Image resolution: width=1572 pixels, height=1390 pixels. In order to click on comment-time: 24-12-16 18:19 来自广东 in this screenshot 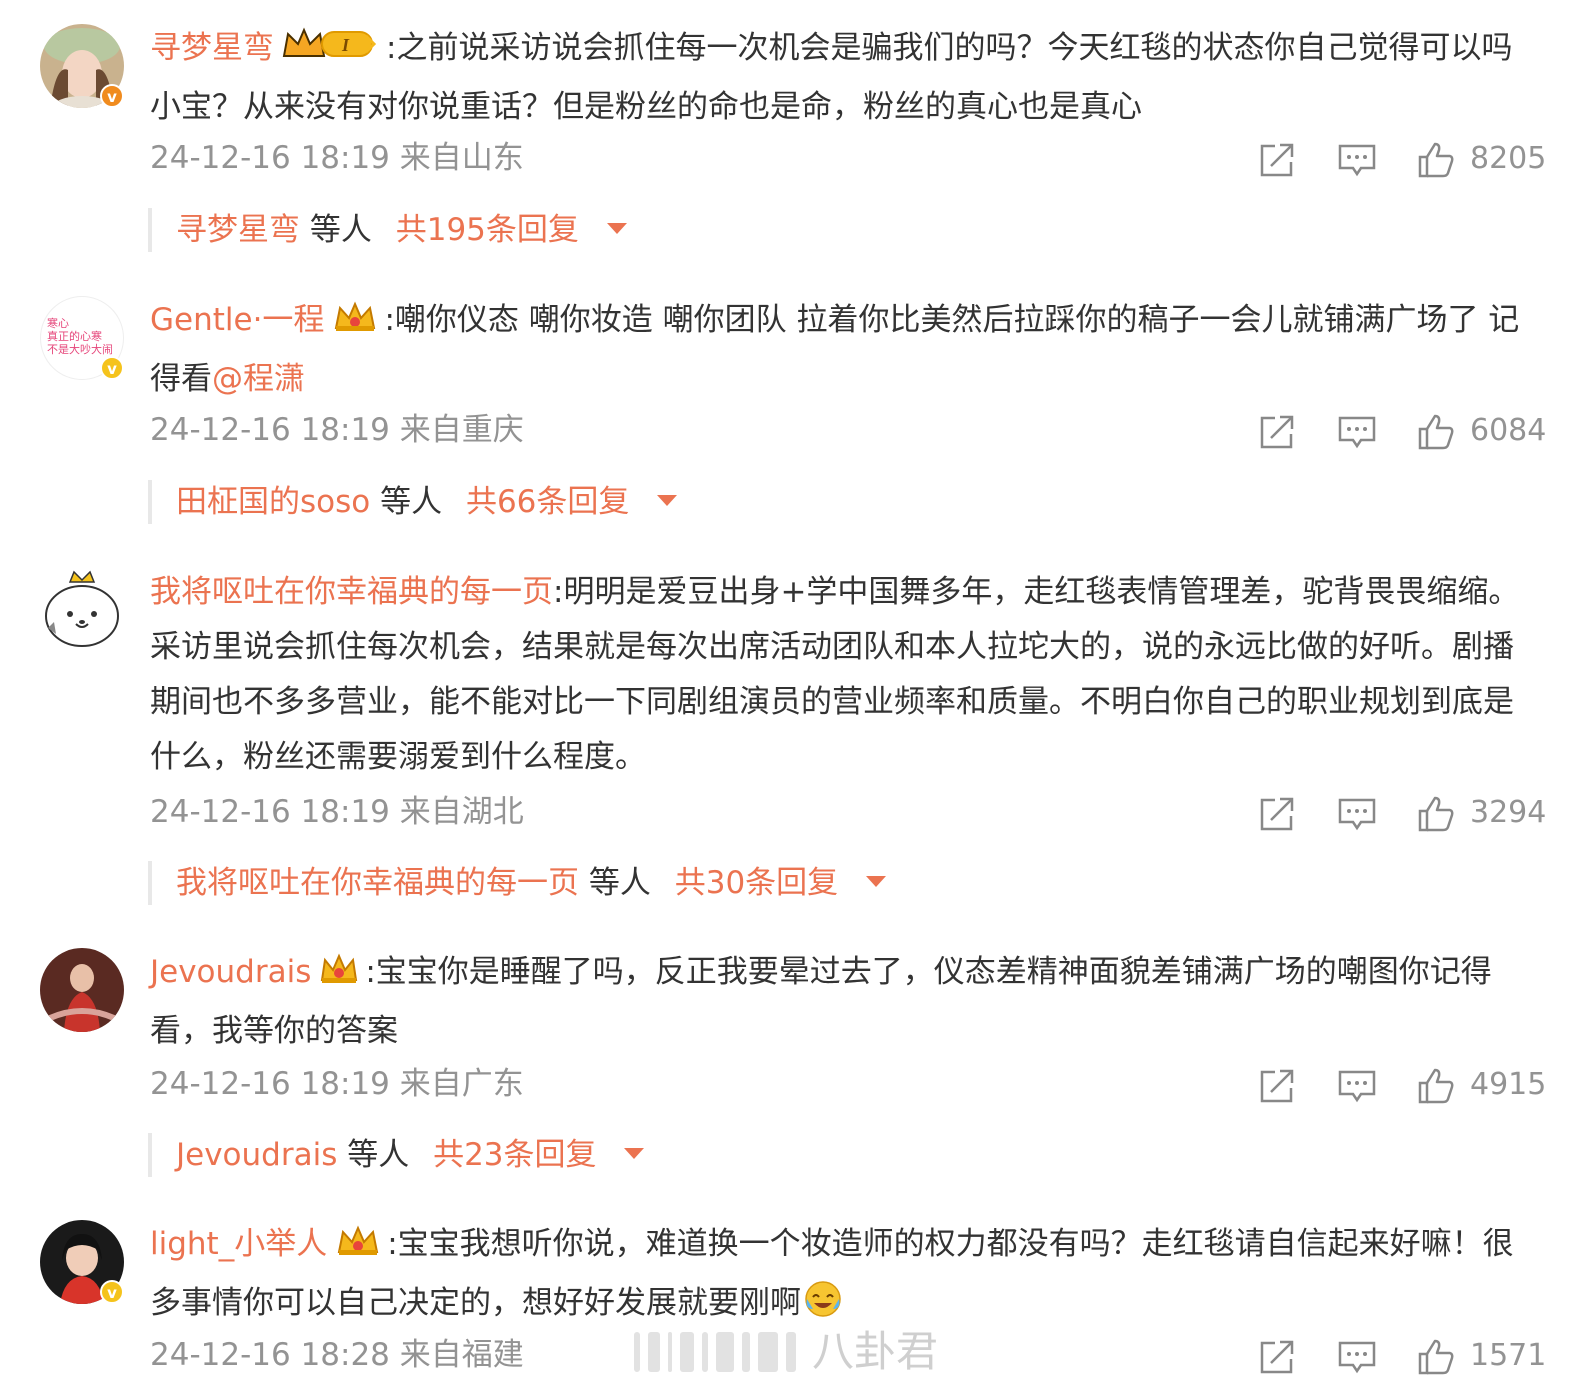, I will do `click(337, 1084)`.